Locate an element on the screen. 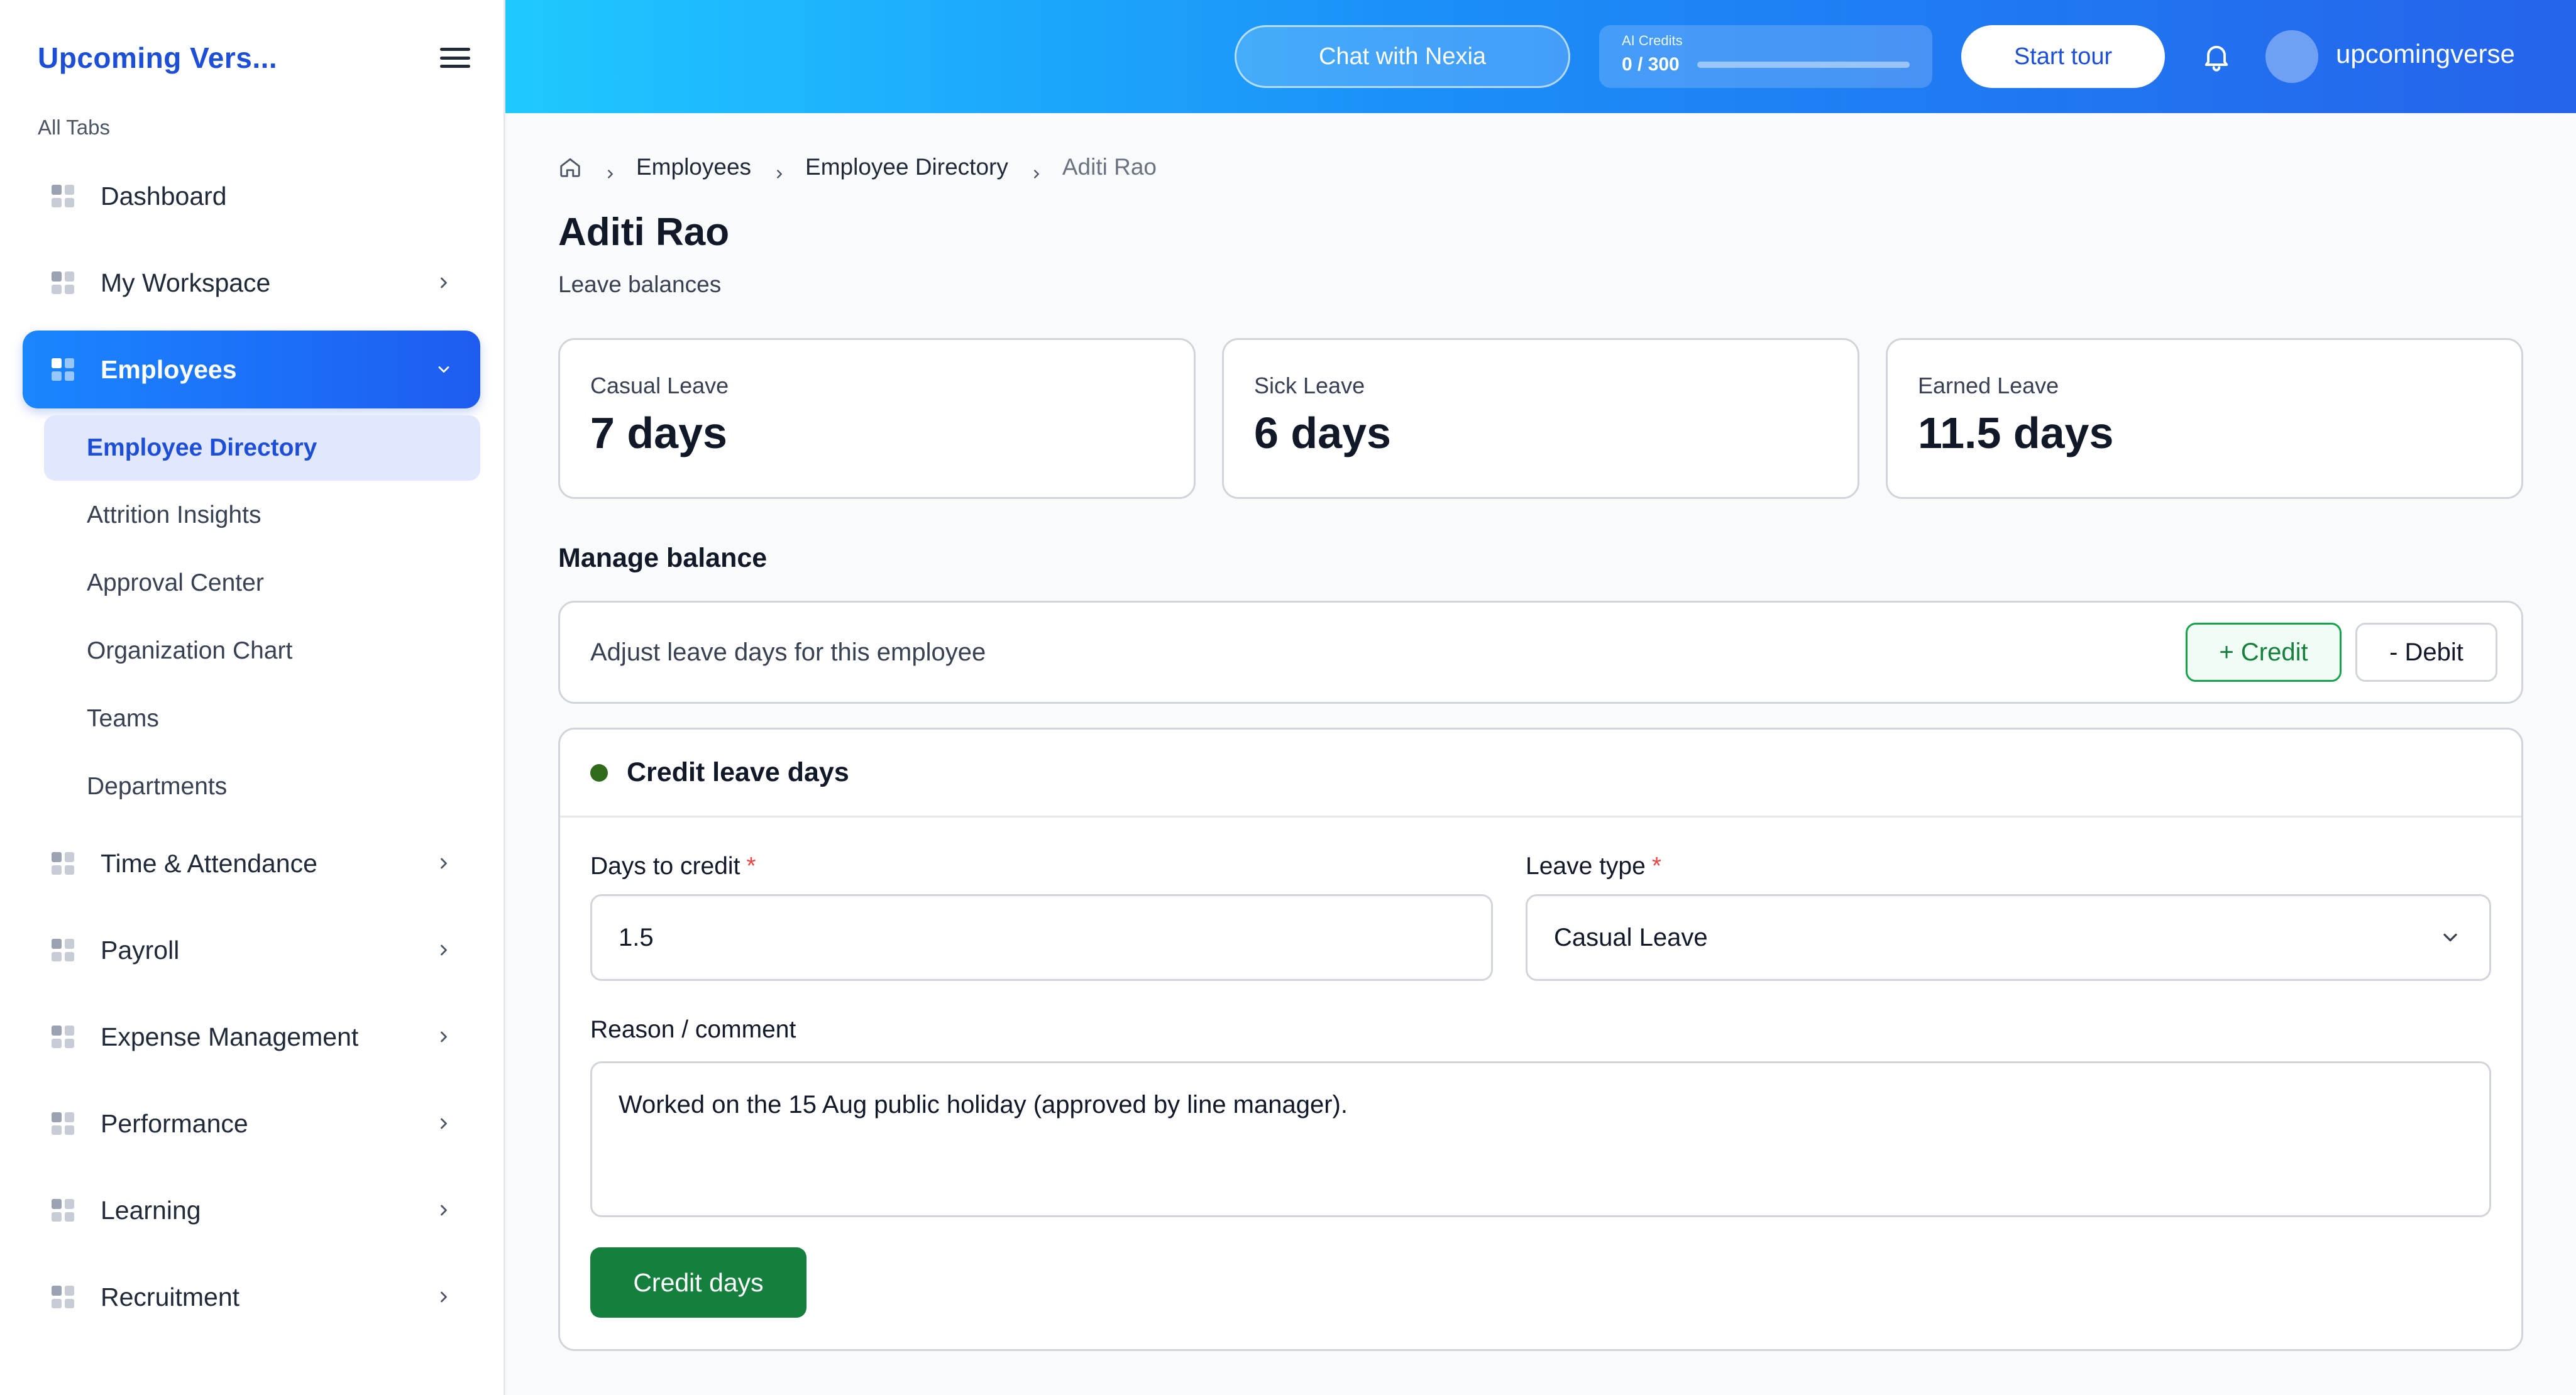 The image size is (2576, 1395). sidebar-item-payroll: Payroll is located at coordinates (252, 950).